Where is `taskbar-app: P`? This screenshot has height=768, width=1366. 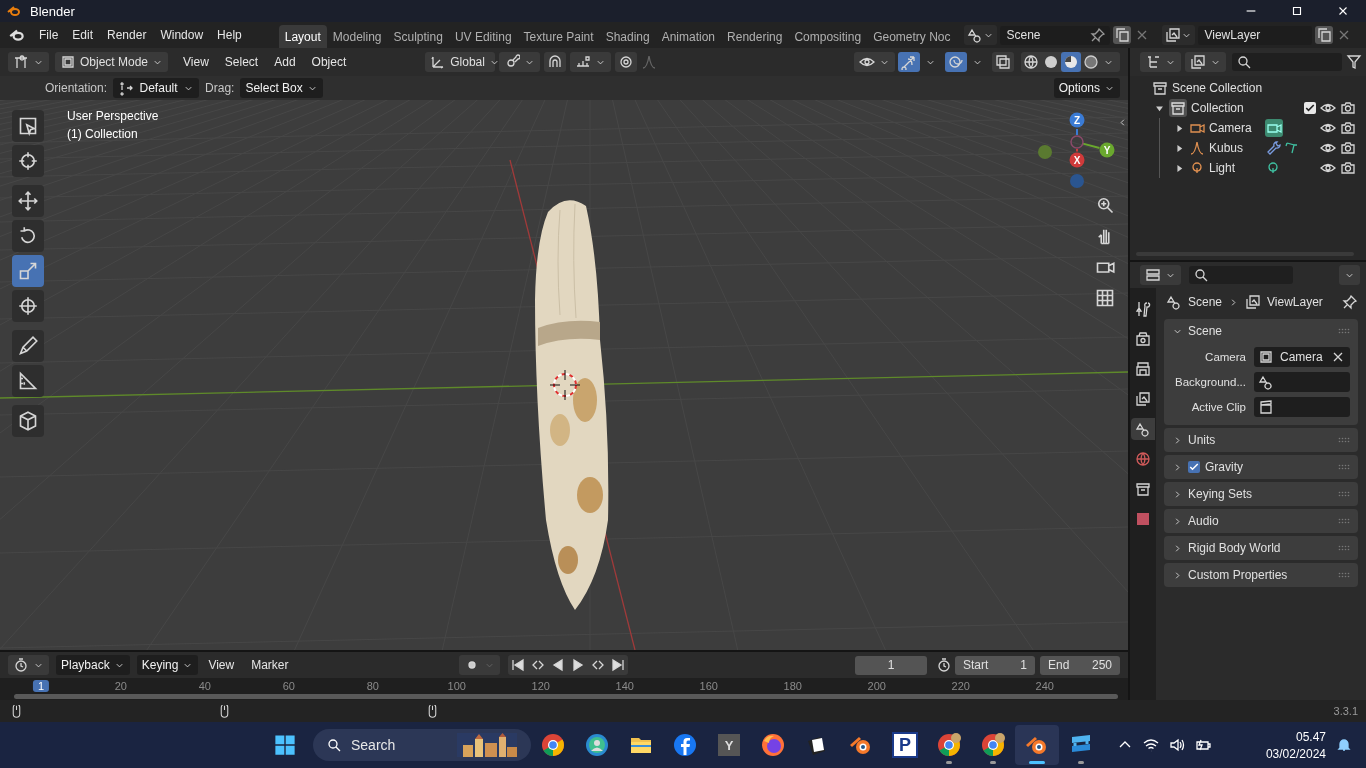 taskbar-app: P is located at coordinates (905, 745).